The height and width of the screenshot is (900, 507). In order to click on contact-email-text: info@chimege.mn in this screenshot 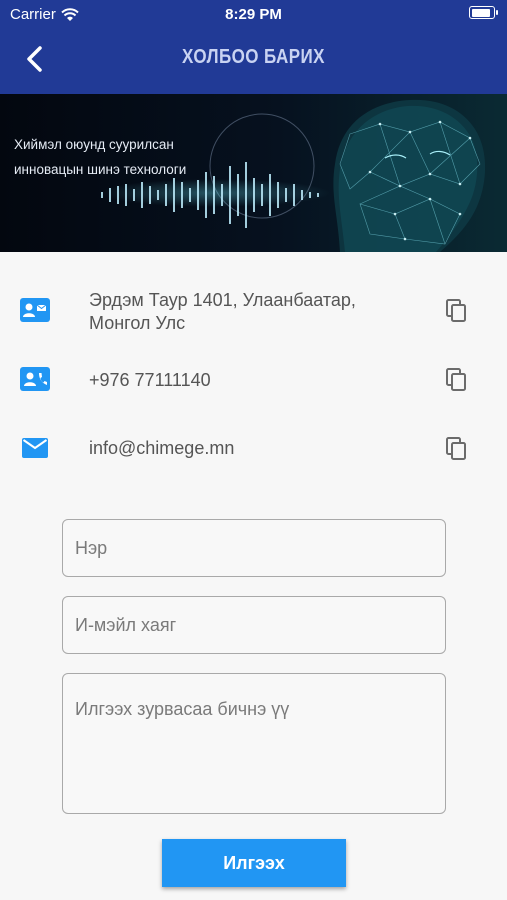, I will do `click(162, 448)`.